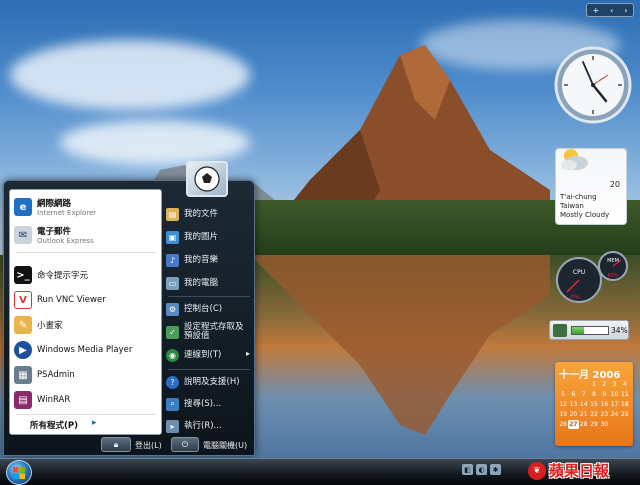 The width and height of the screenshot is (640, 485). I want to click on pictures-icon: ▣, so click(172, 237).